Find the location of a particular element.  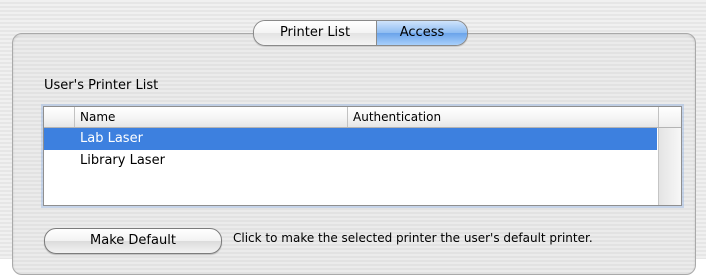

table-row: Lab Laser is located at coordinates (350, 139).